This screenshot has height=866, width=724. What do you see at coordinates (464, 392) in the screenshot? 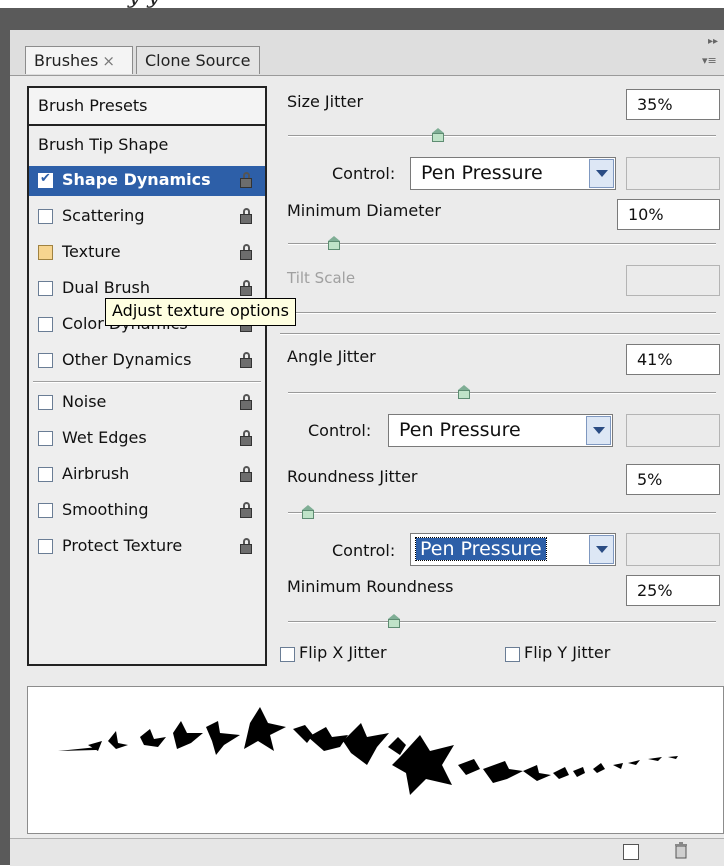
I see `angle-jitter-slider-thumb` at bounding box center [464, 392].